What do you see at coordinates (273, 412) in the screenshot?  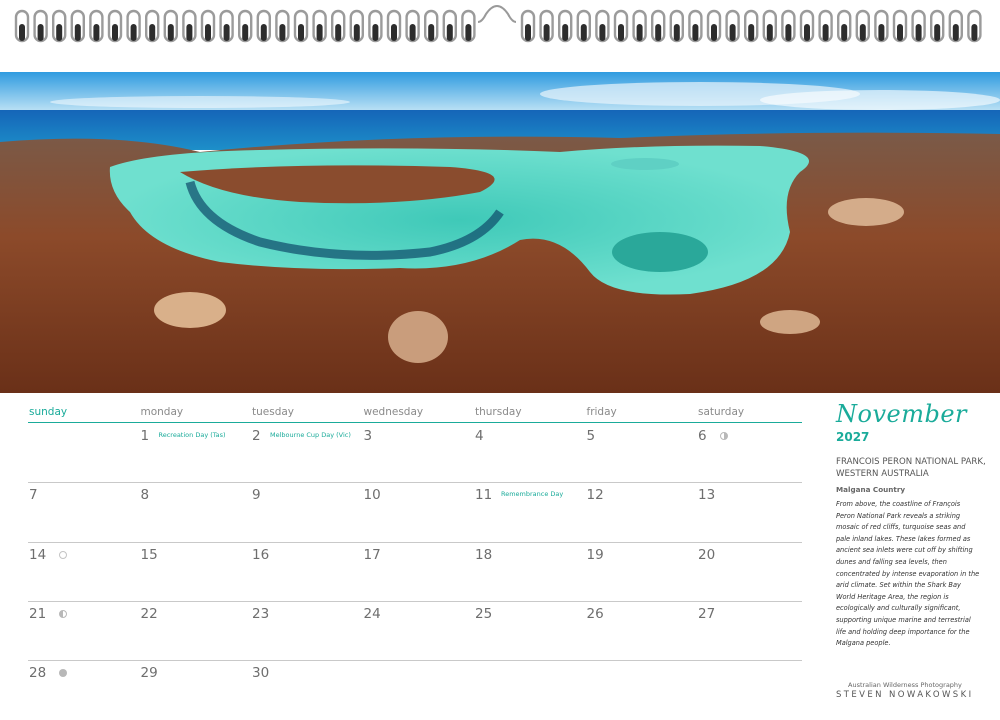 I see `weekday-tuesday: tuesday` at bounding box center [273, 412].